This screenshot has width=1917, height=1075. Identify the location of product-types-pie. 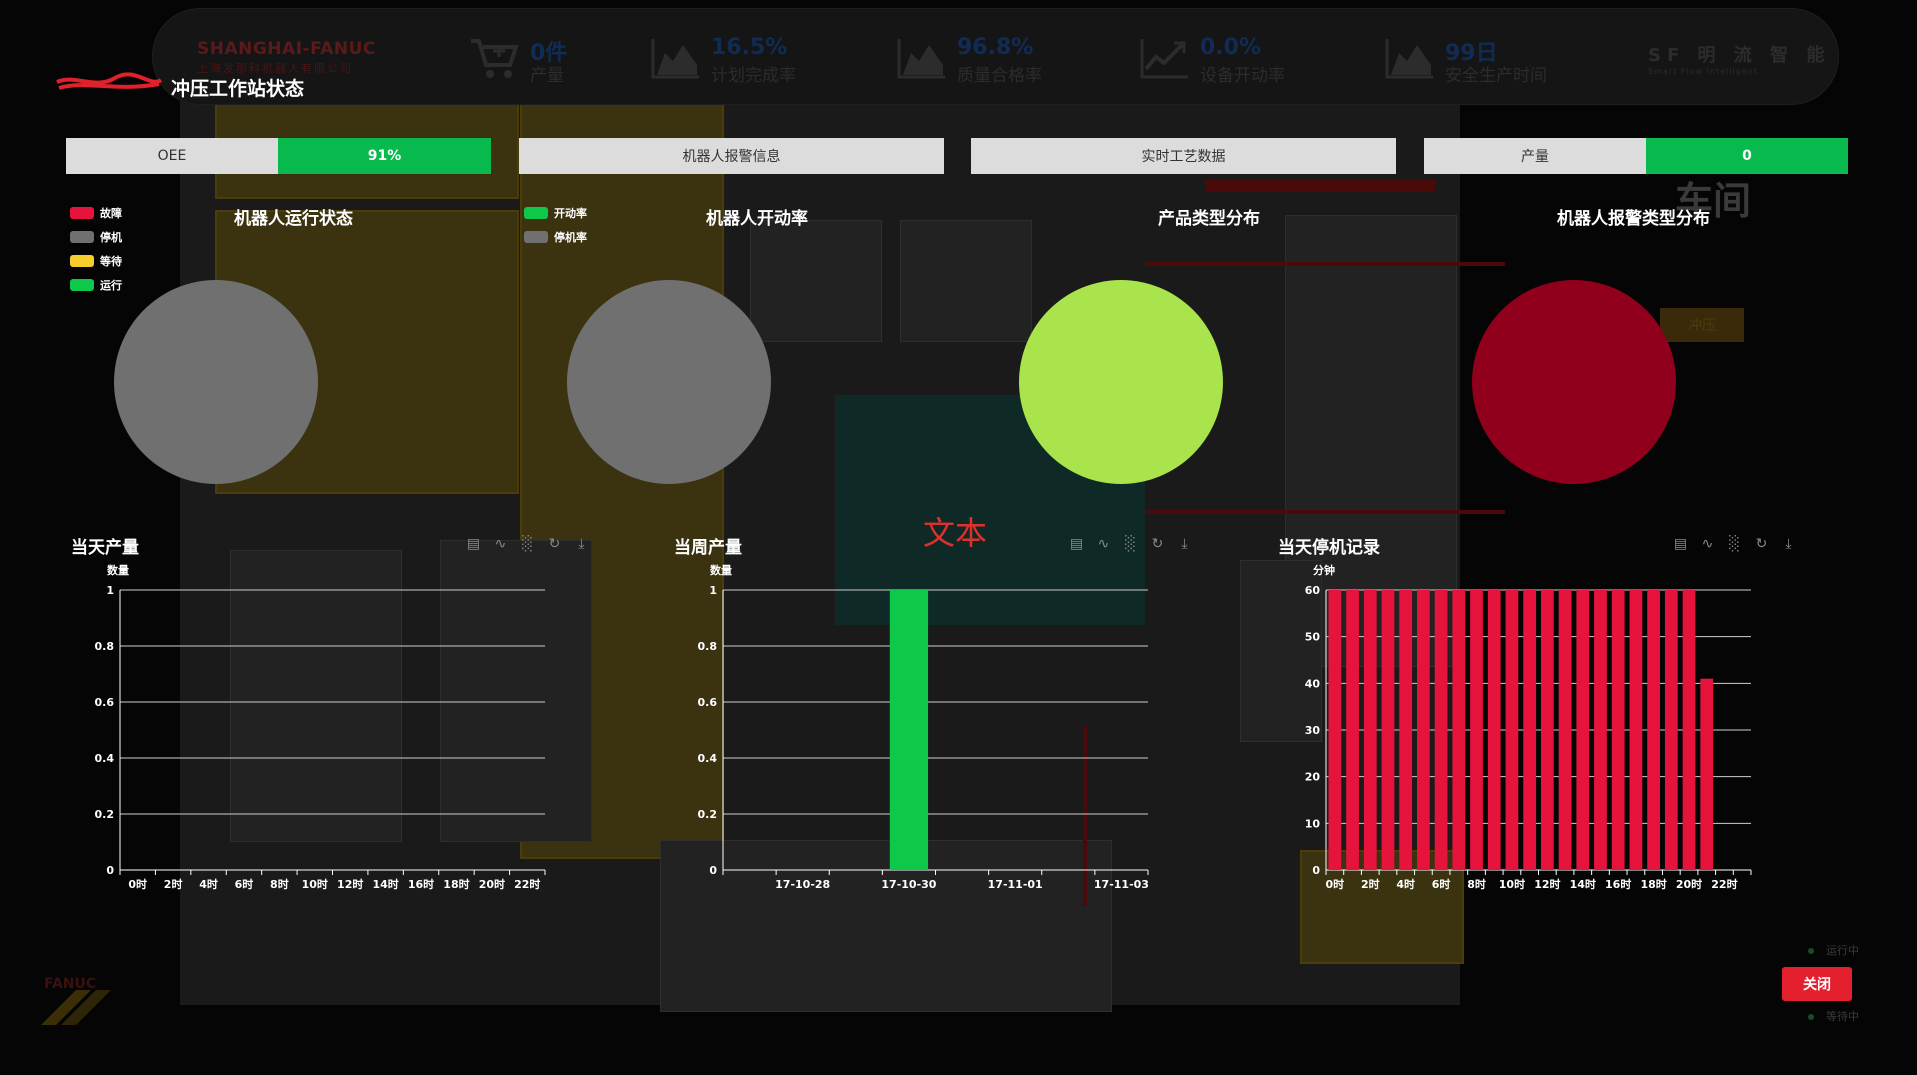
(1121, 382).